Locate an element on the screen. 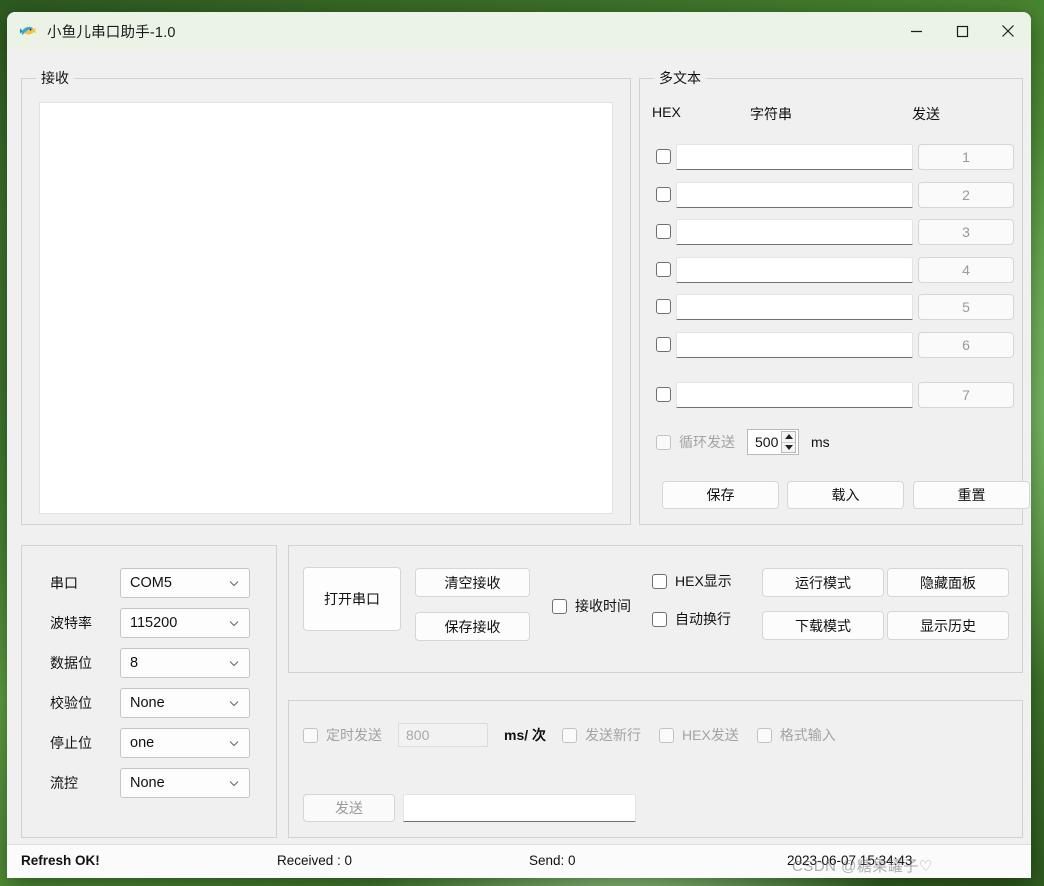  interval-unit-label: ms/ 次 is located at coordinates (525, 735).